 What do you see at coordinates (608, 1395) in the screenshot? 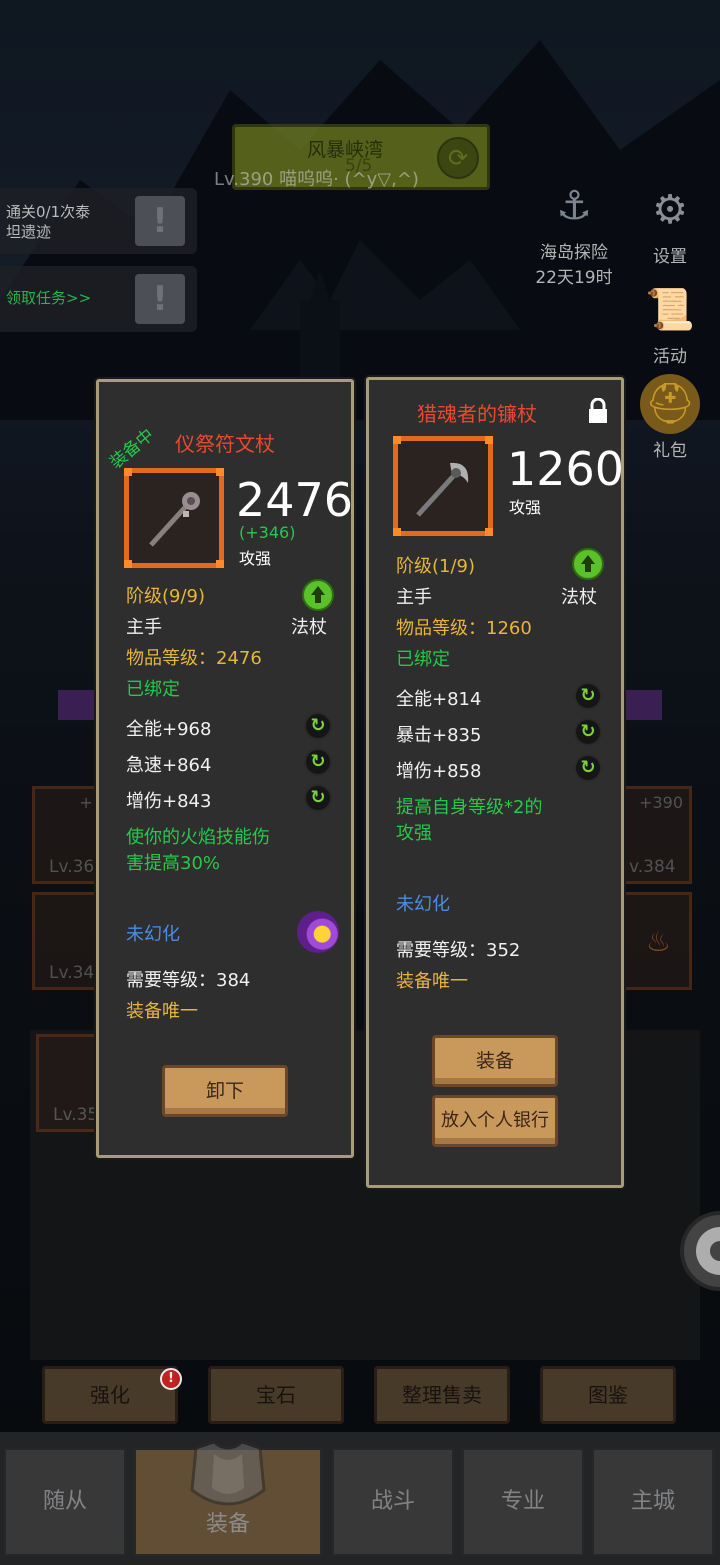
I see `codex-button: 图鉴` at bounding box center [608, 1395].